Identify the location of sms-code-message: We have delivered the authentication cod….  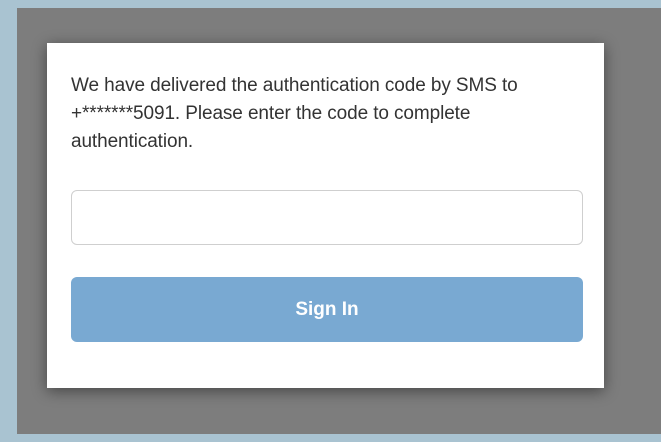
(294, 113).